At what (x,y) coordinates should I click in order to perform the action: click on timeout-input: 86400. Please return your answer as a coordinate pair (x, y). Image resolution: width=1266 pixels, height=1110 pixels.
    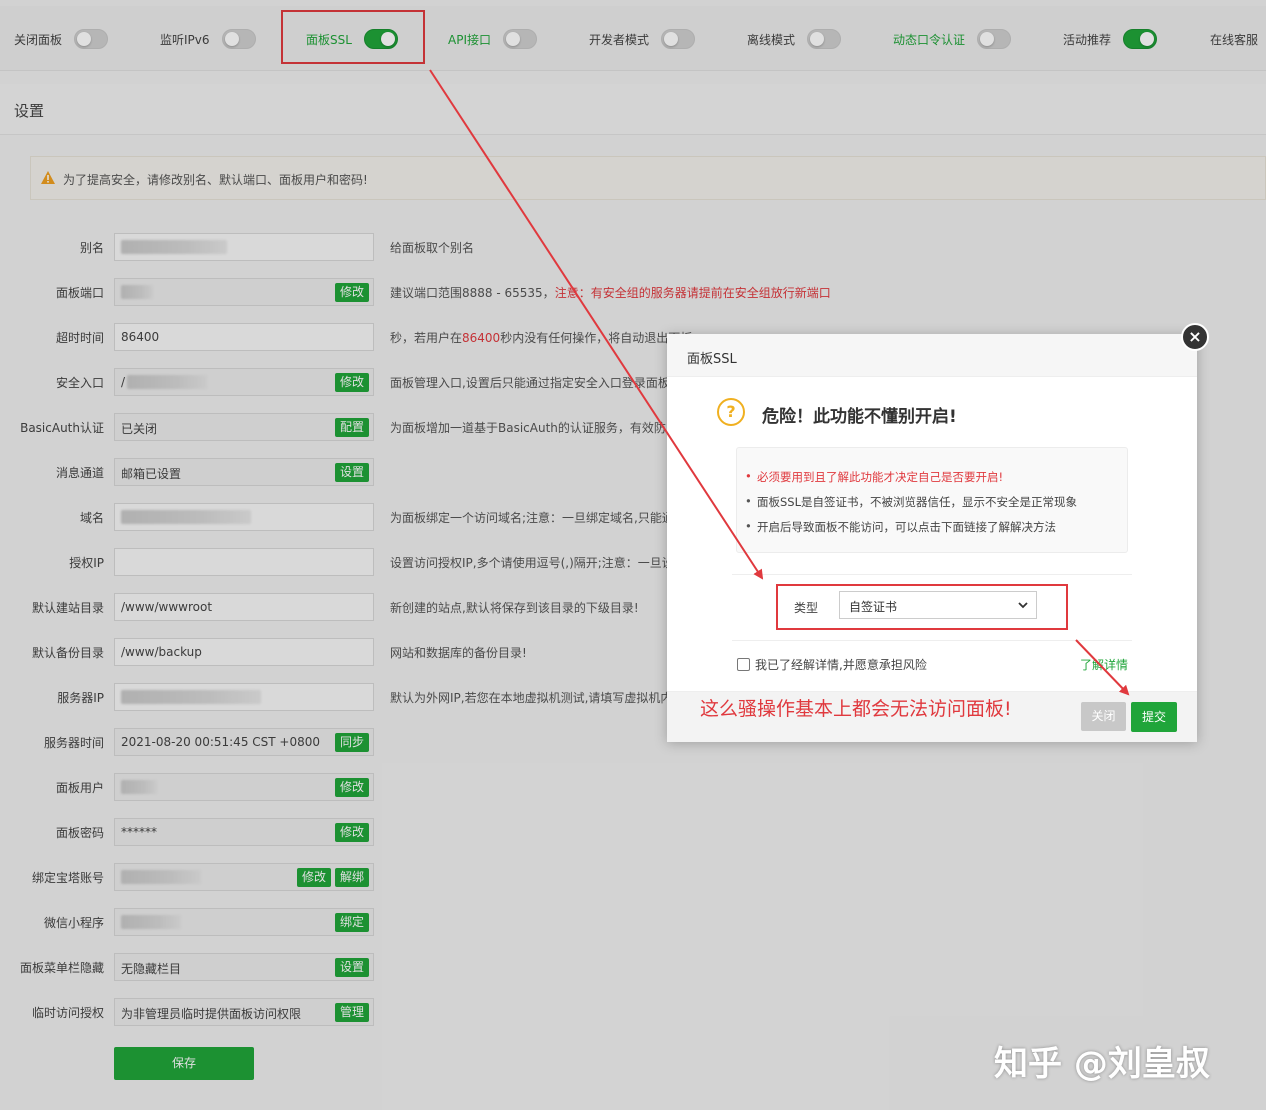
    Looking at the image, I should click on (244, 337).